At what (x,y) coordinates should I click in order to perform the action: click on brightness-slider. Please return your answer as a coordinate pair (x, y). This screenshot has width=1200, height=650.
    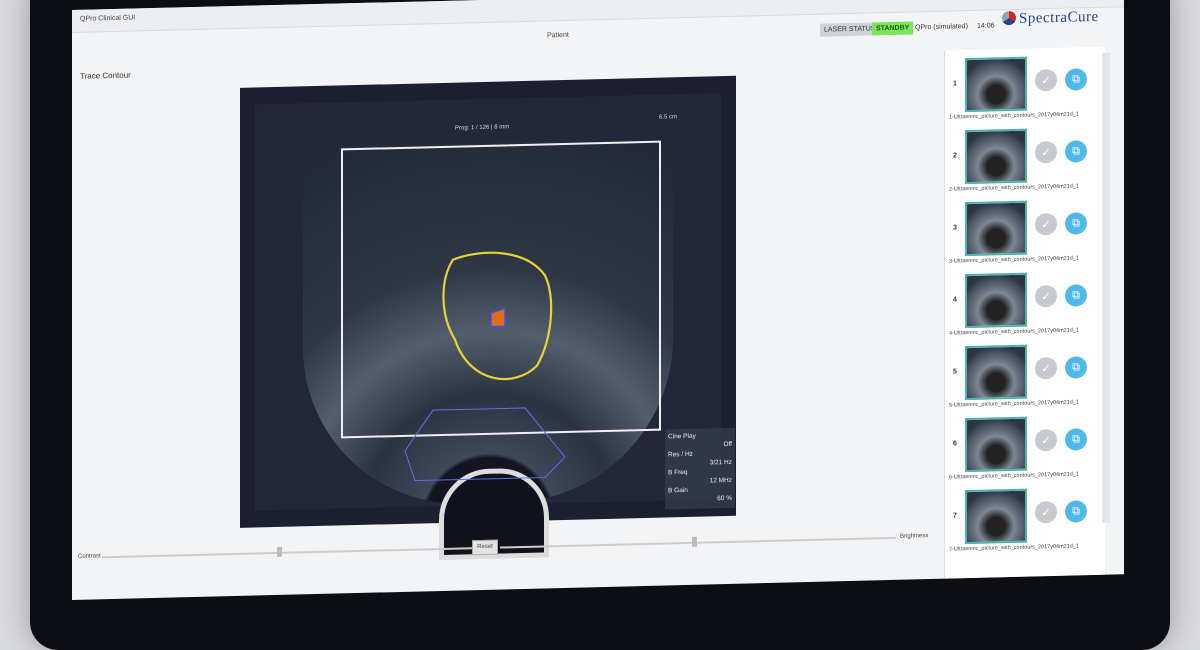
    Looking at the image, I should click on (698, 543).